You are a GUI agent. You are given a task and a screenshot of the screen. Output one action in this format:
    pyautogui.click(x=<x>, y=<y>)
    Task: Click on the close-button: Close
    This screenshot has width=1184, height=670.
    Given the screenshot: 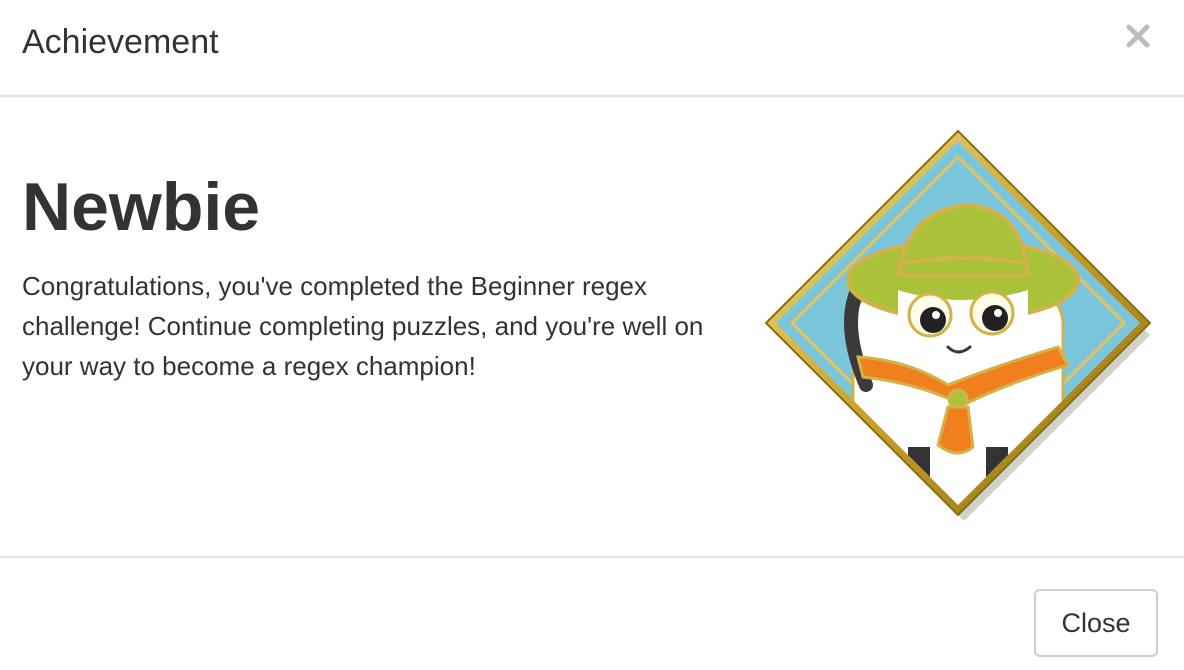 What is the action you would take?
    pyautogui.click(x=1096, y=623)
    